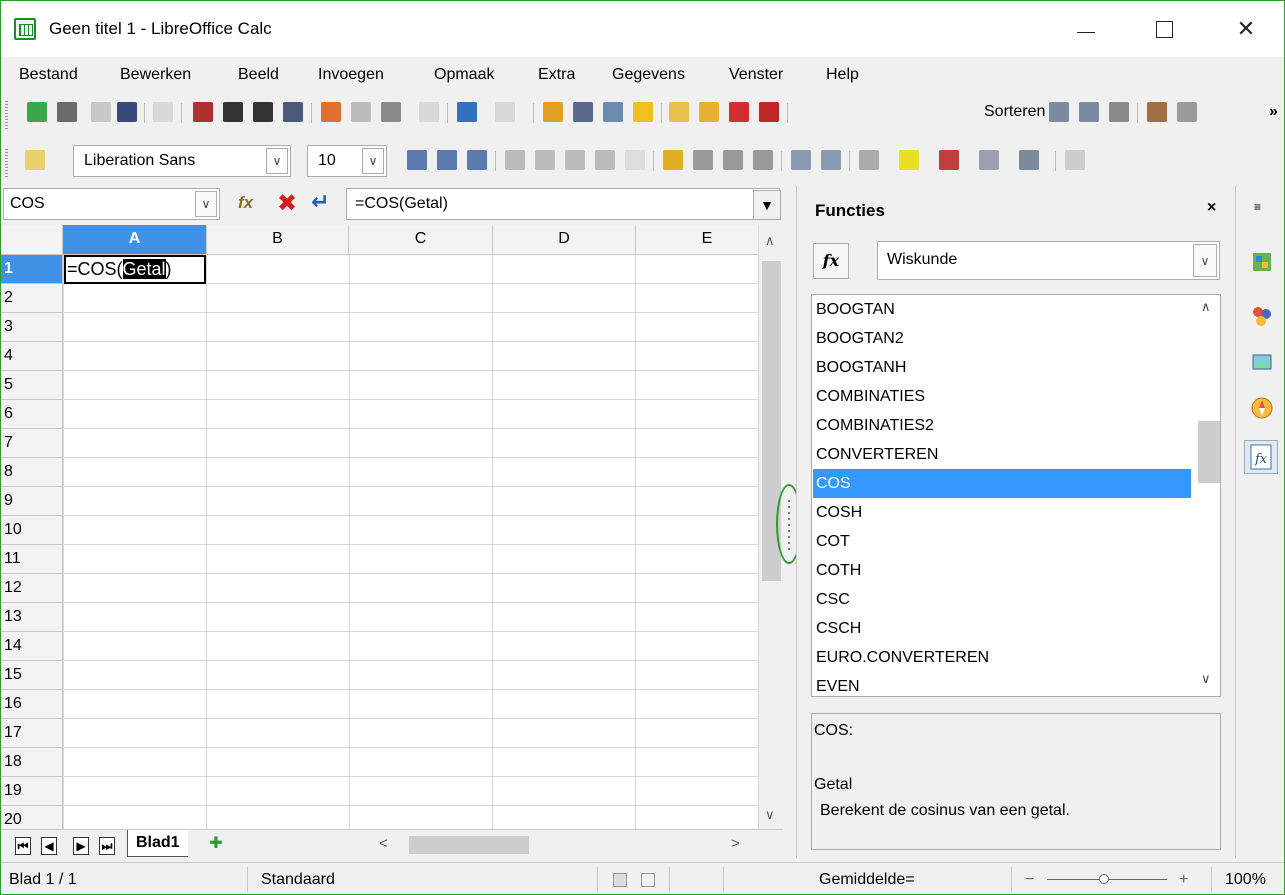  I want to click on border-color-icon, so click(909, 160).